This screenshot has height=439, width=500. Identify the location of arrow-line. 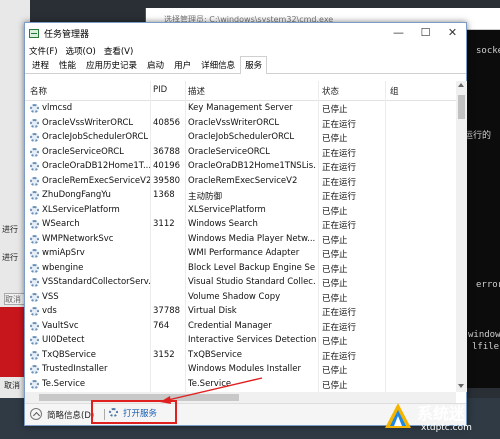
(215, 389).